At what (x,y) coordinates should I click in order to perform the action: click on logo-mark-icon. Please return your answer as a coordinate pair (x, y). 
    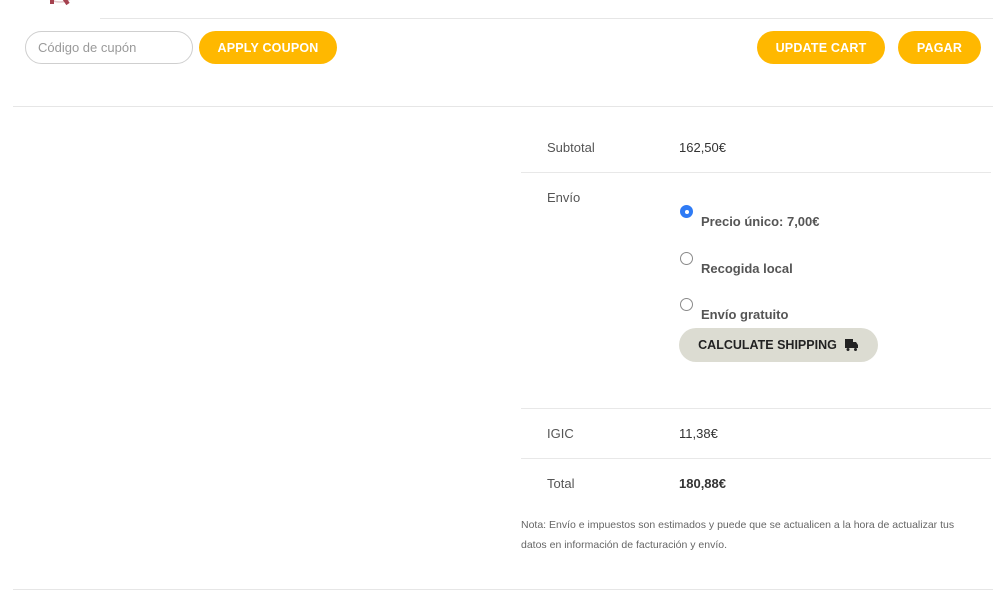
    Looking at the image, I should click on (60, 3).